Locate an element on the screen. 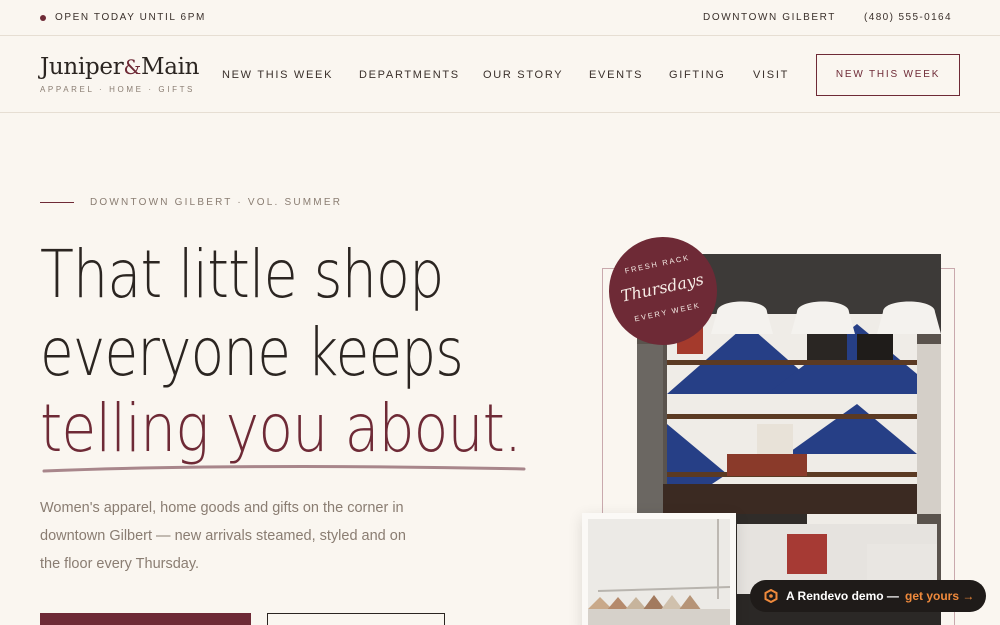 Image resolution: width=1000 pixels, height=625 pixels. store-hours: OPEN TODAY UNTIL 6PM is located at coordinates (130, 17).